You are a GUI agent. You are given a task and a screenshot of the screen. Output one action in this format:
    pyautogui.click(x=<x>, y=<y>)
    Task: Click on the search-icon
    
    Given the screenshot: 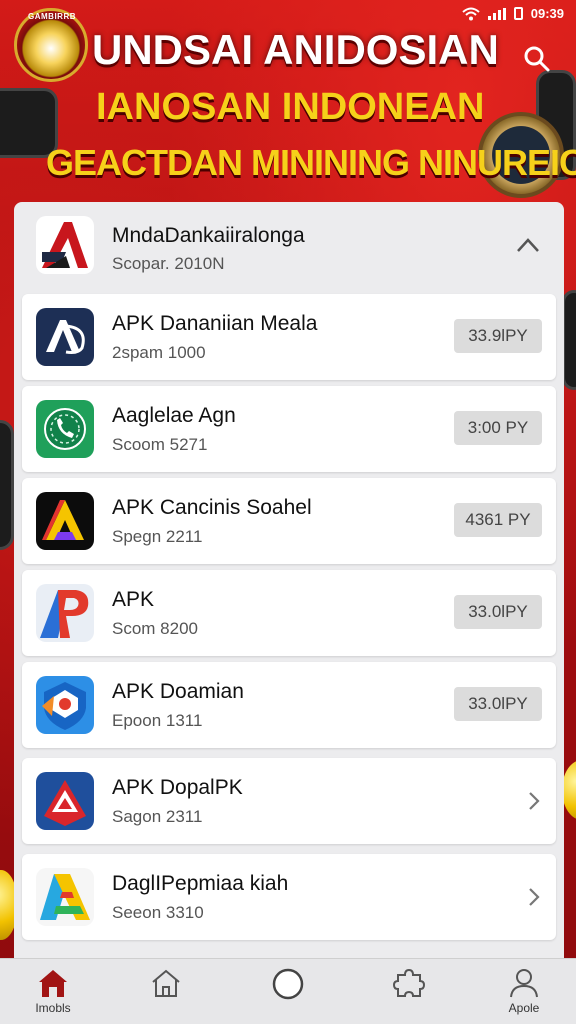 What is the action you would take?
    pyautogui.click(x=537, y=59)
    